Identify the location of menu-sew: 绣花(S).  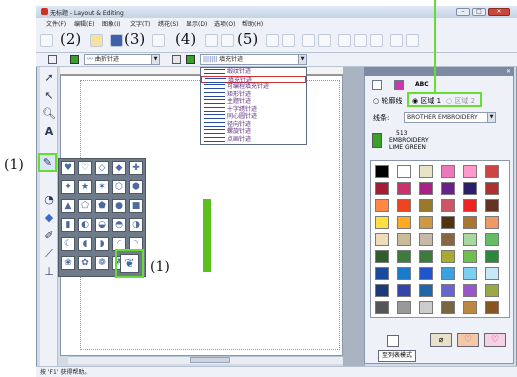
(168, 23).